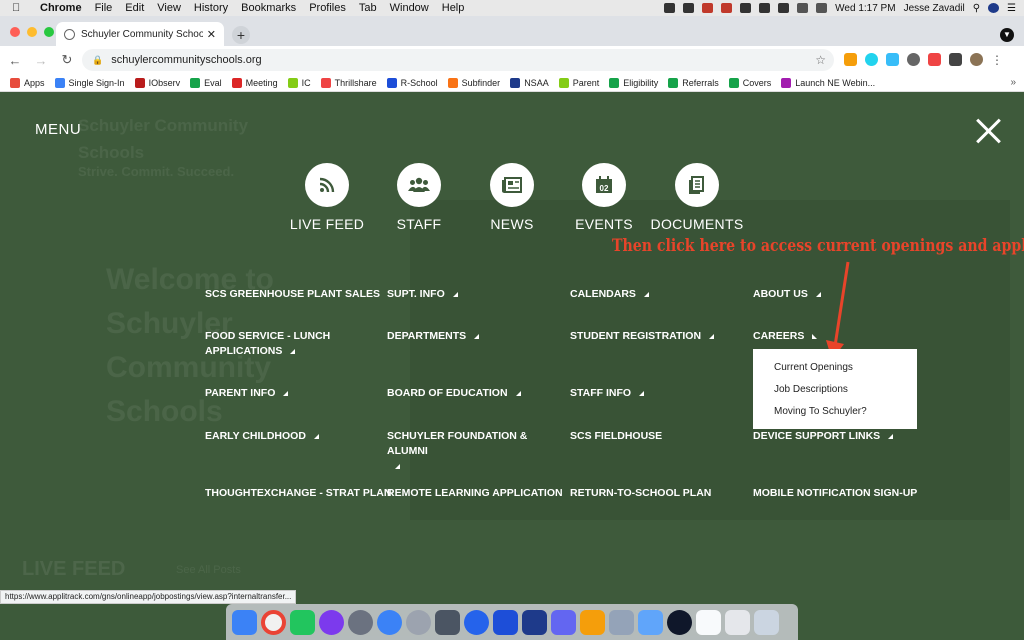  What do you see at coordinates (708, 8) in the screenshot?
I see `tray-heart-icon` at bounding box center [708, 8].